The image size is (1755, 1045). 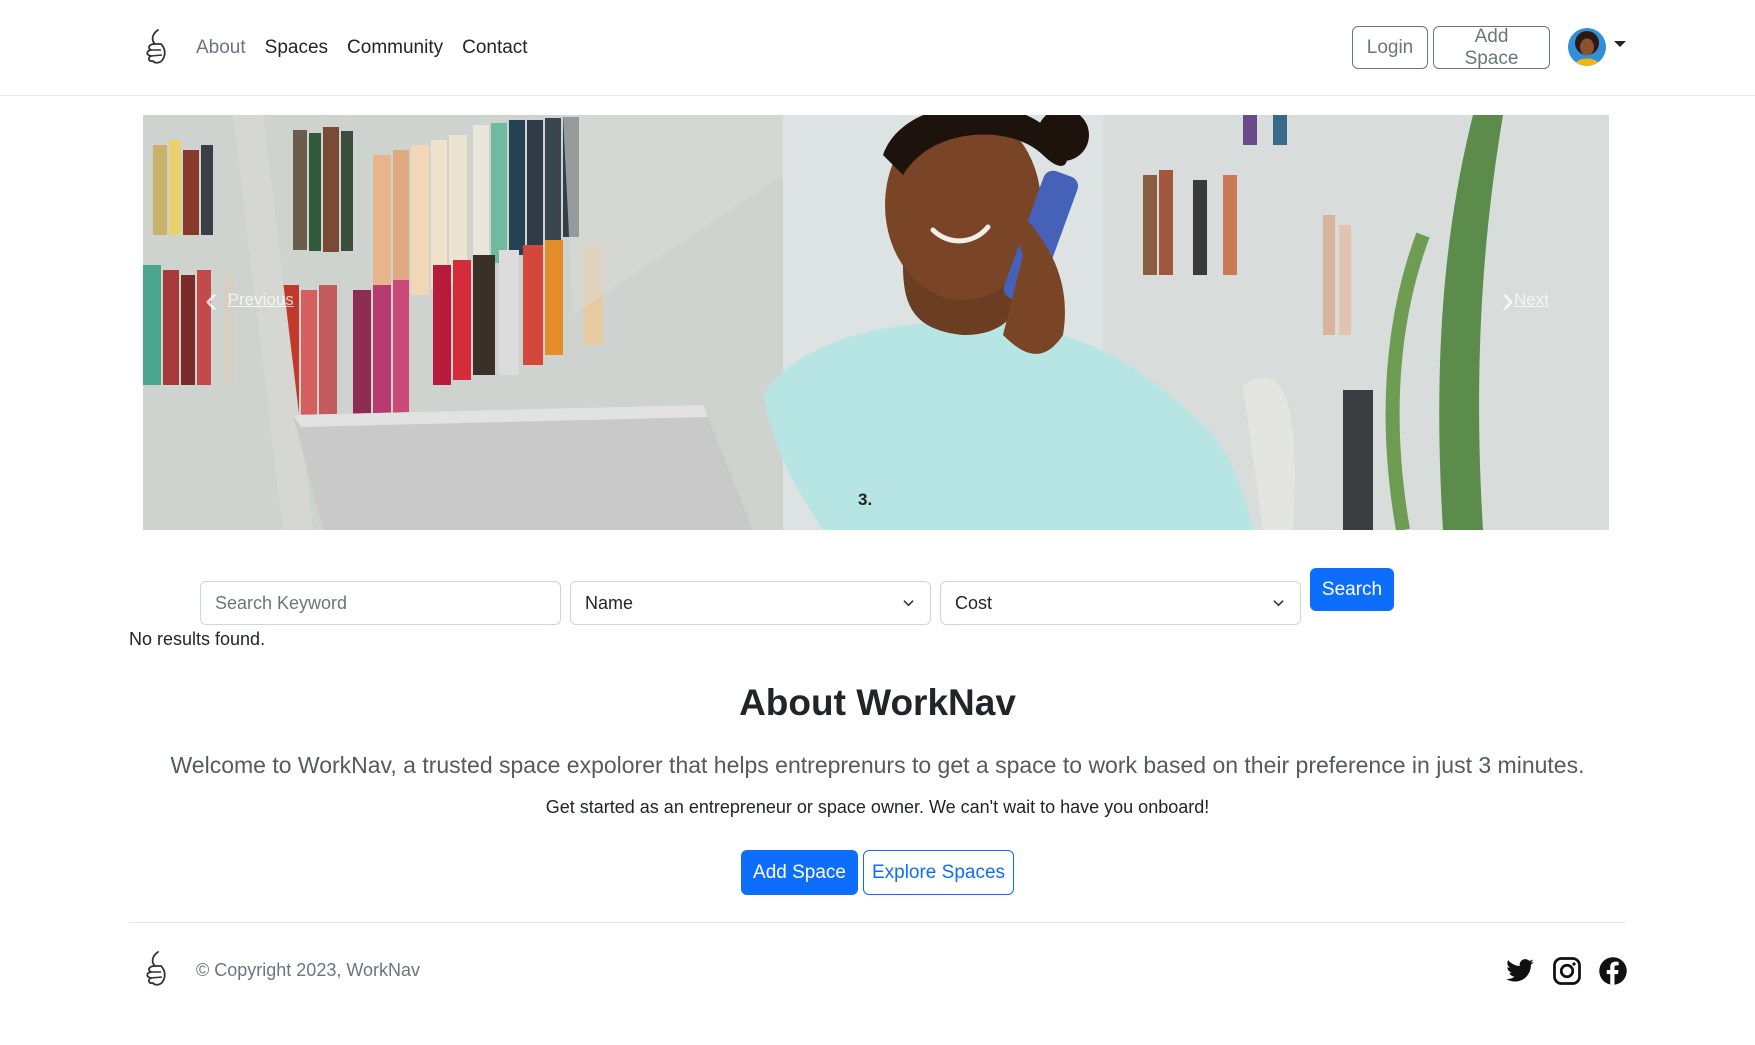 I want to click on nav-link-about: About, so click(x=221, y=48).